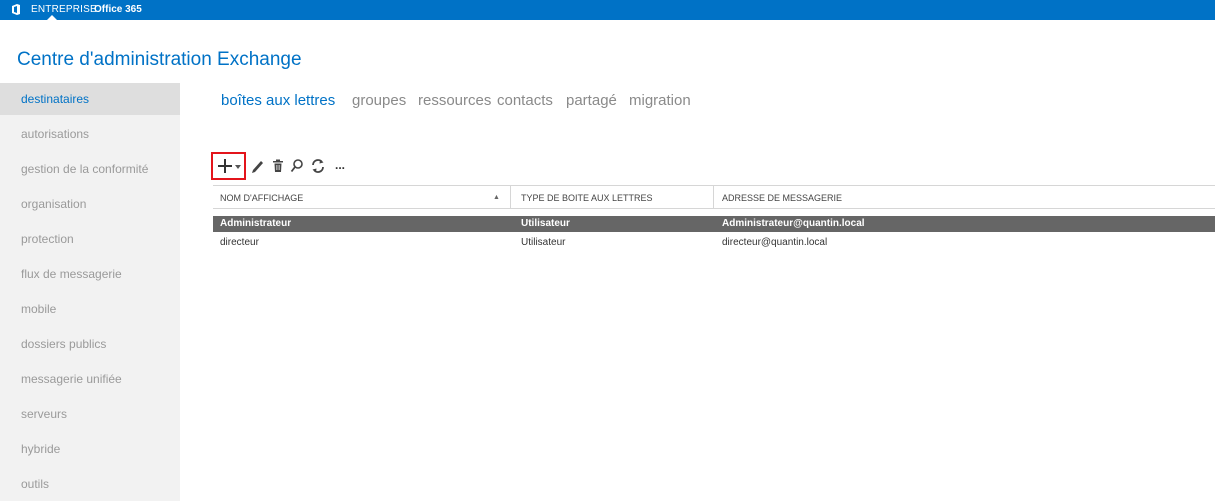 The height and width of the screenshot is (501, 1215). Describe the element at coordinates (16, 9) in the screenshot. I see `office-logo-icon` at that location.